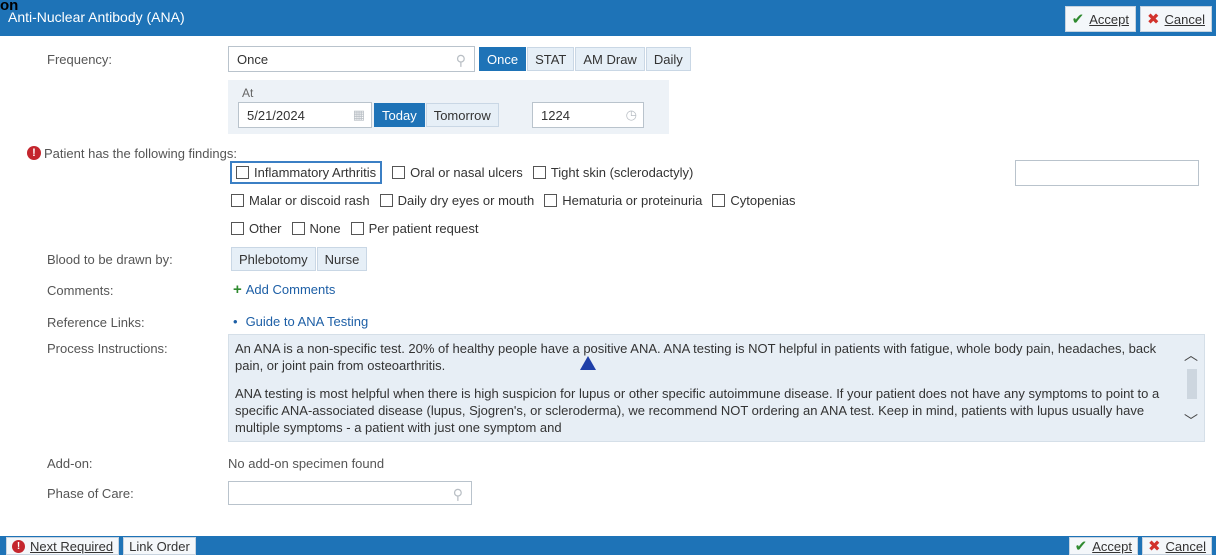 The height and width of the screenshot is (555, 1216). Describe the element at coordinates (631, 115) in the screenshot. I see `clock-icon: ◷` at that location.